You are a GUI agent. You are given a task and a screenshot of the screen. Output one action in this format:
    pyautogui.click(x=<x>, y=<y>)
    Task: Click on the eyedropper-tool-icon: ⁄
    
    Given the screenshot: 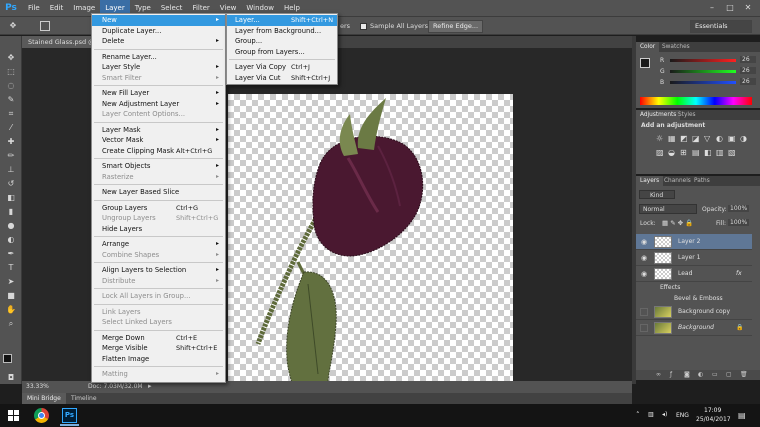 What is the action you would take?
    pyautogui.click(x=11, y=127)
    